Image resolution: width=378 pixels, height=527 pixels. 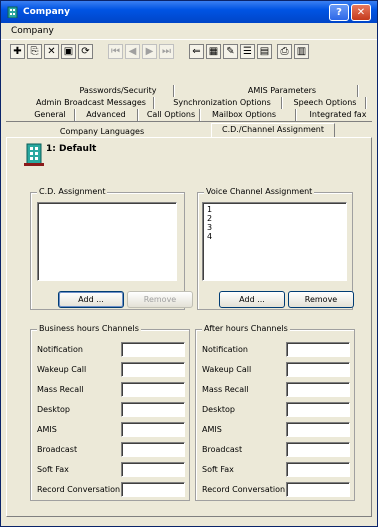 What do you see at coordinates (85, 51) in the screenshot?
I see `refresh-icon: ⟳` at bounding box center [85, 51].